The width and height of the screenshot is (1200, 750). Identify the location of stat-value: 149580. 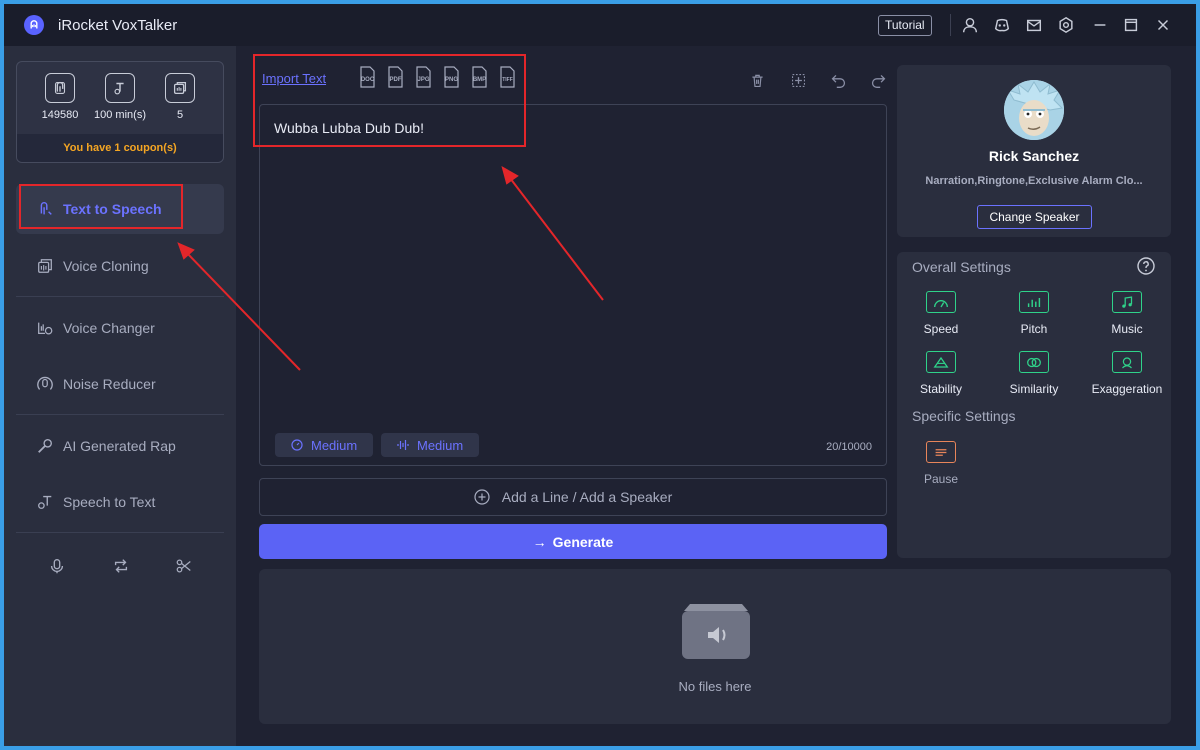
(60, 115).